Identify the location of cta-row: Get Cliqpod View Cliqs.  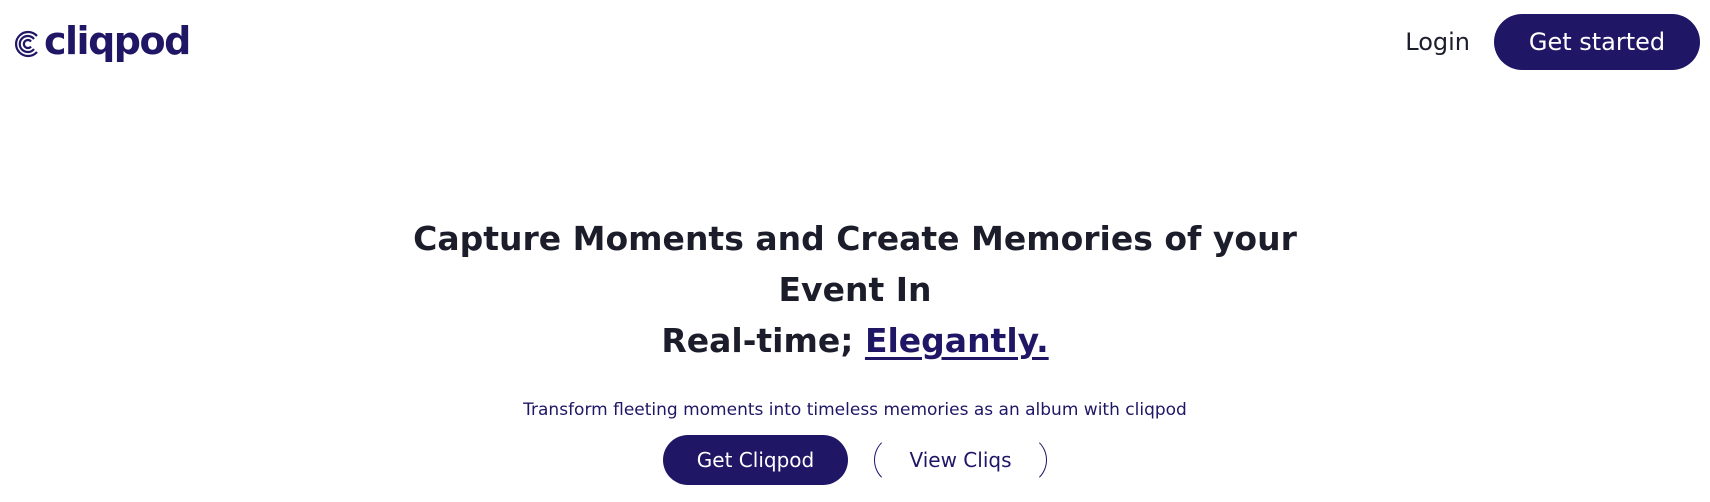
(855, 460).